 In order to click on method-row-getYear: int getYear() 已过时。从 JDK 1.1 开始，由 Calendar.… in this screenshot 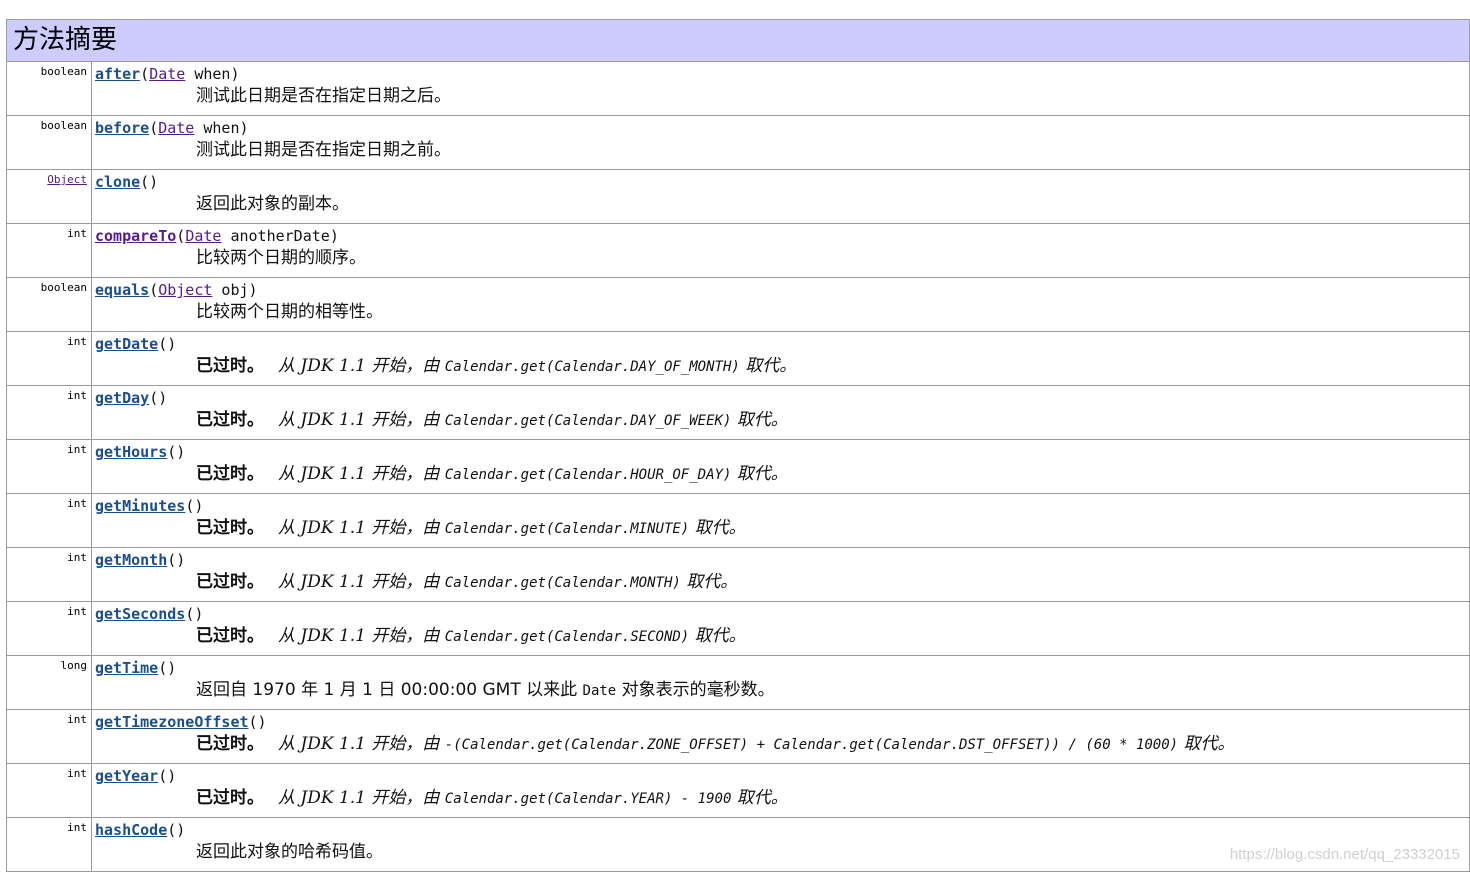, I will do `click(738, 790)`.